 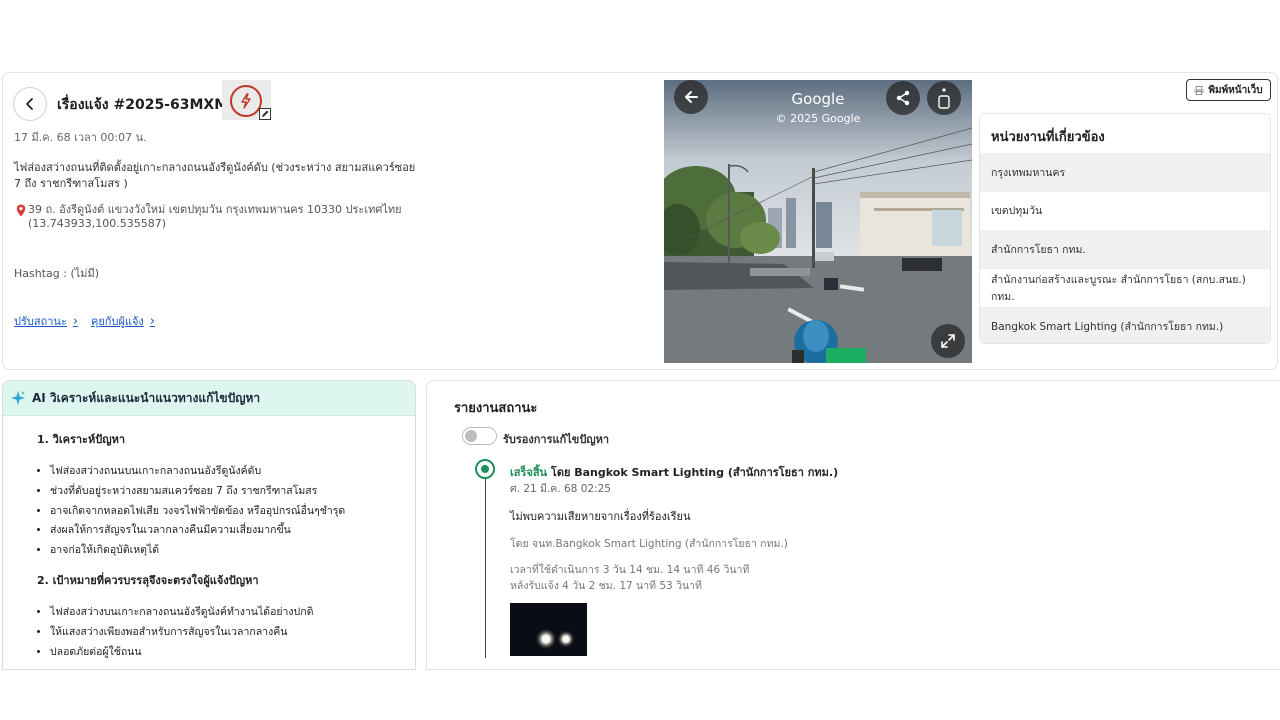 I want to click on timeline-status-icon, so click(x=485, y=469).